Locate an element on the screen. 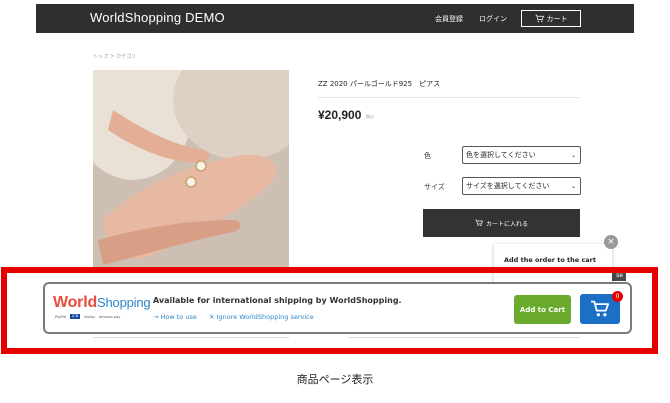 This screenshot has height=403, width=670. product-image is located at coordinates (191, 170).